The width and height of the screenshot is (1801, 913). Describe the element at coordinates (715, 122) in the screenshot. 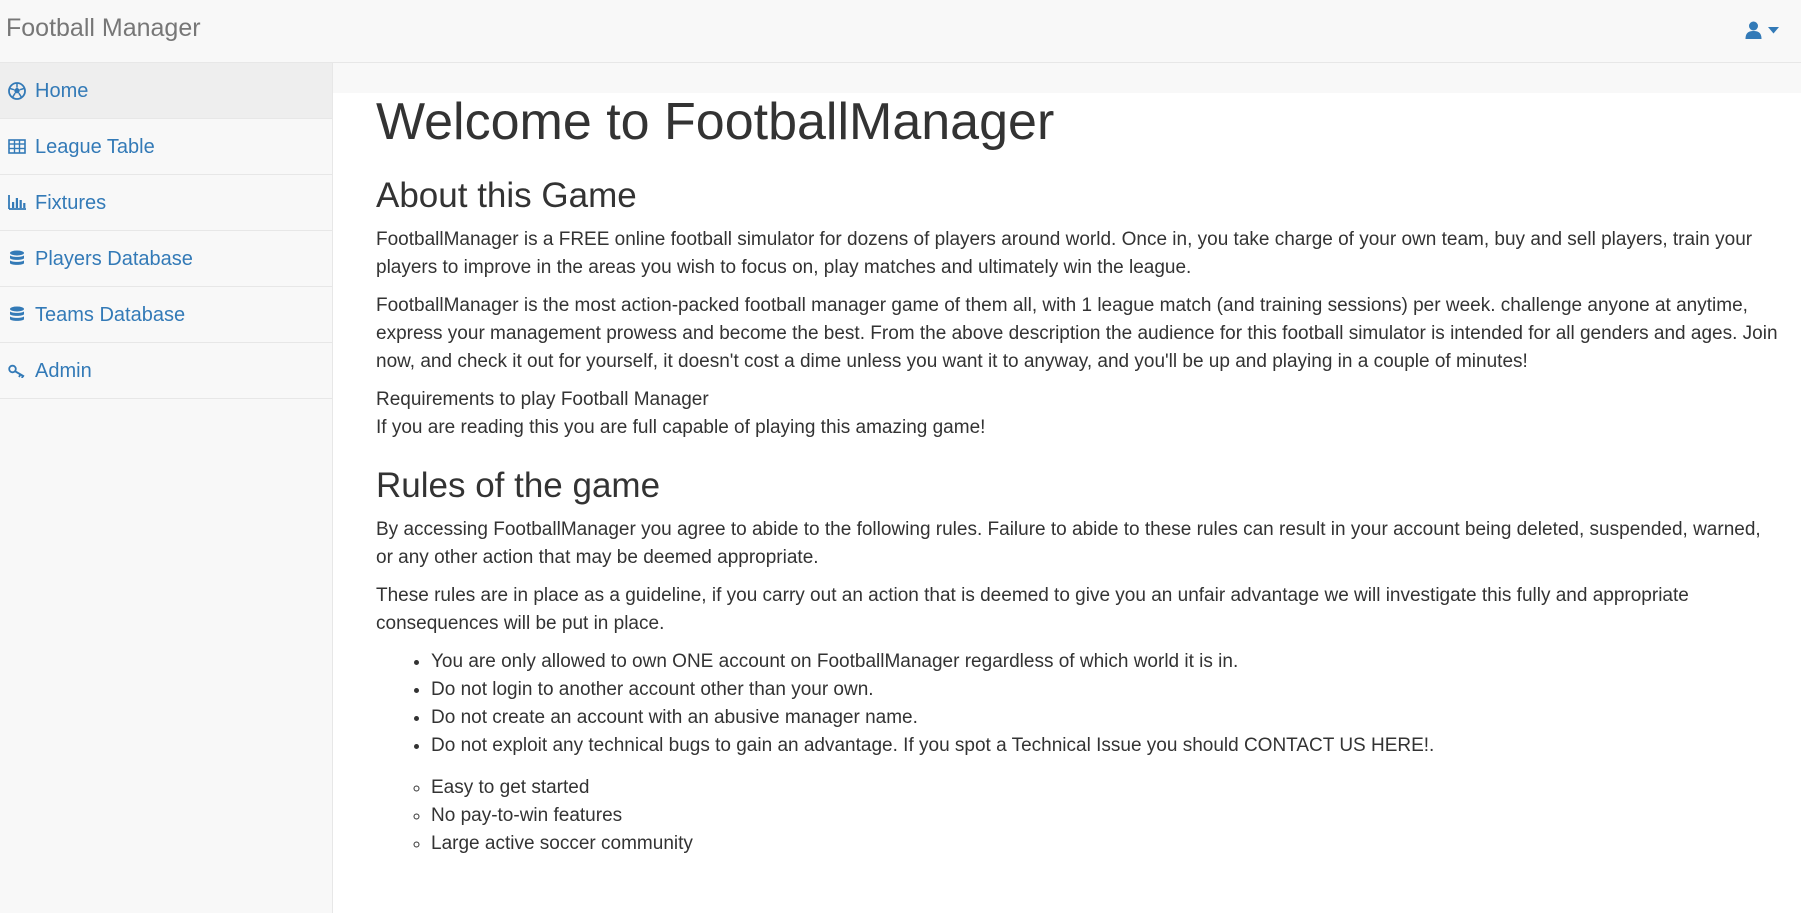

I see `page-title: Welcome to FootballManager` at that location.